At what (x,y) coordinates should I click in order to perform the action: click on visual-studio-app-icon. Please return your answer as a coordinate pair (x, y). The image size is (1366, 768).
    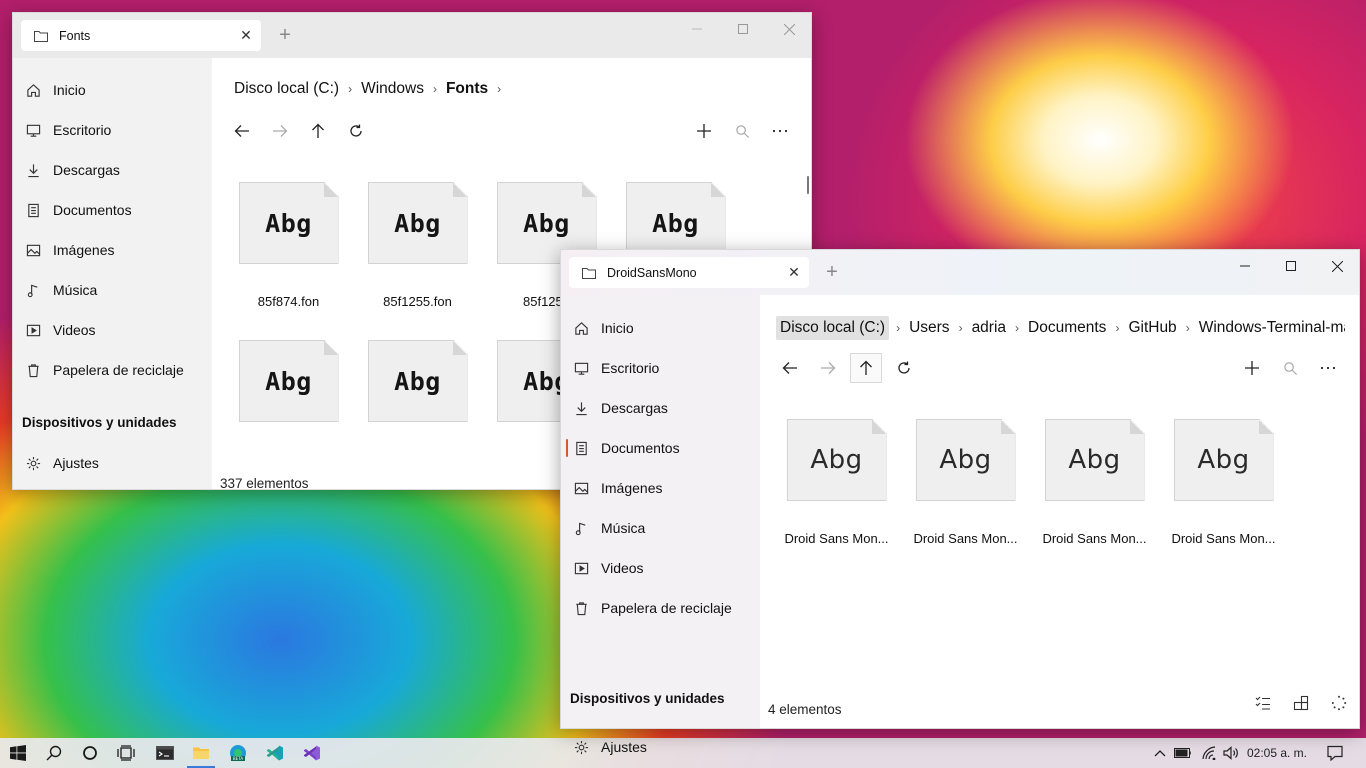
    Looking at the image, I should click on (312, 753).